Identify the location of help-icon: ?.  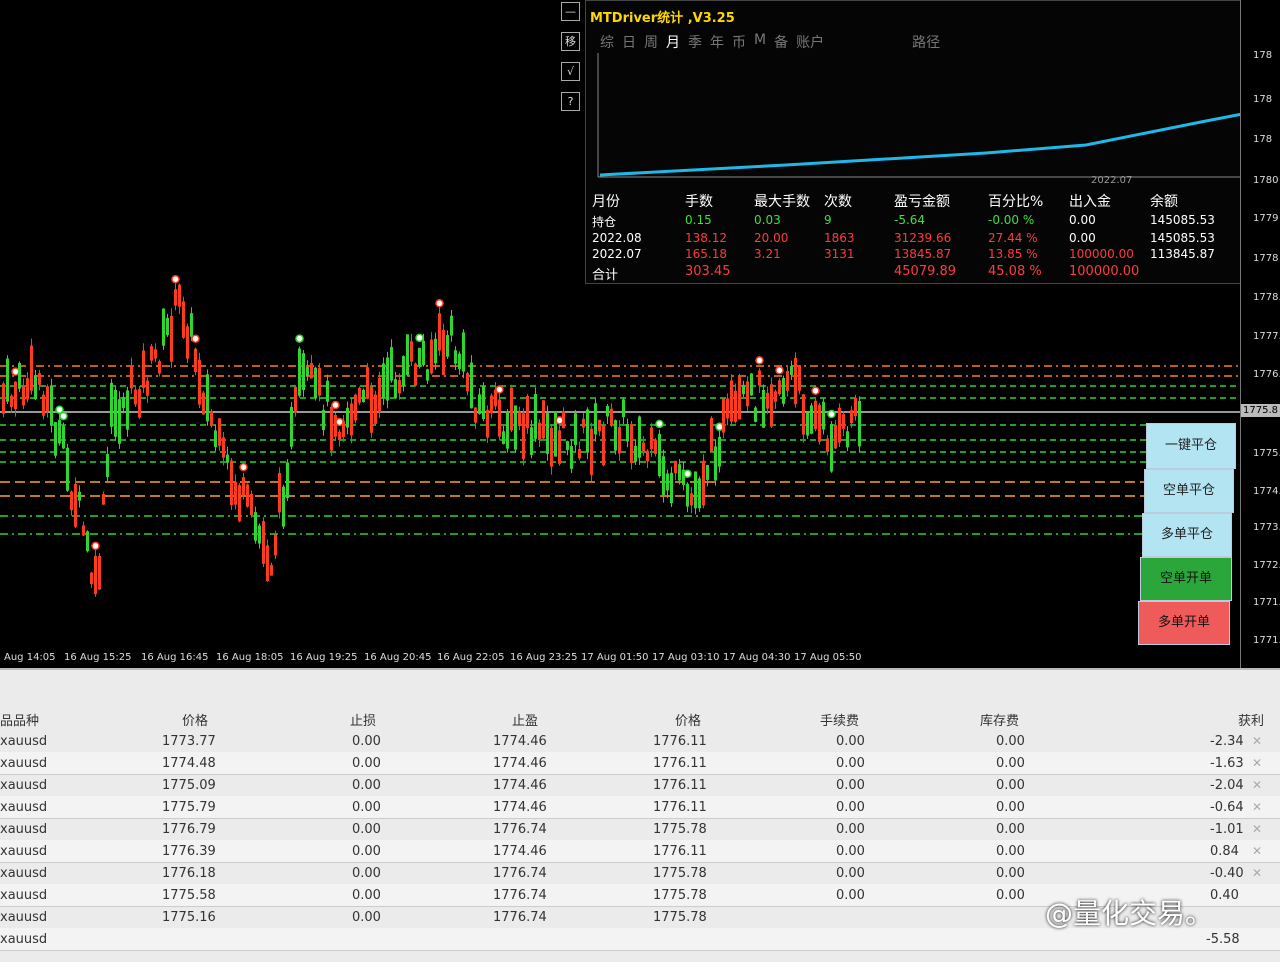
(570, 101).